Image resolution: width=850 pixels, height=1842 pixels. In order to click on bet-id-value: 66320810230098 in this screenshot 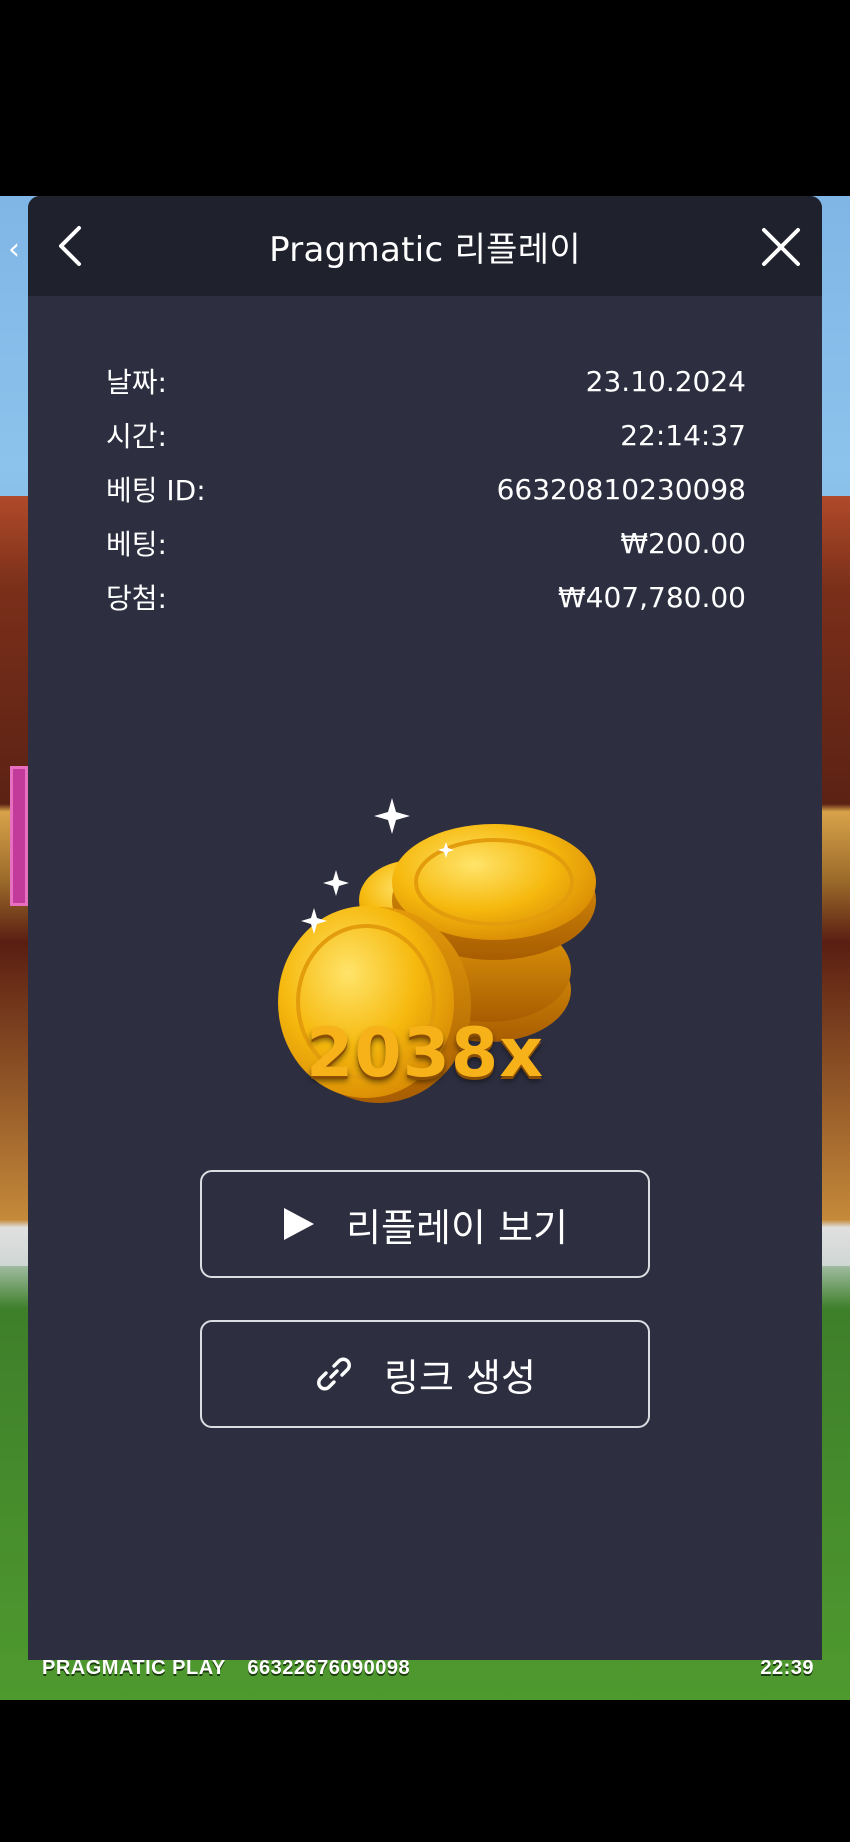, I will do `click(621, 489)`.